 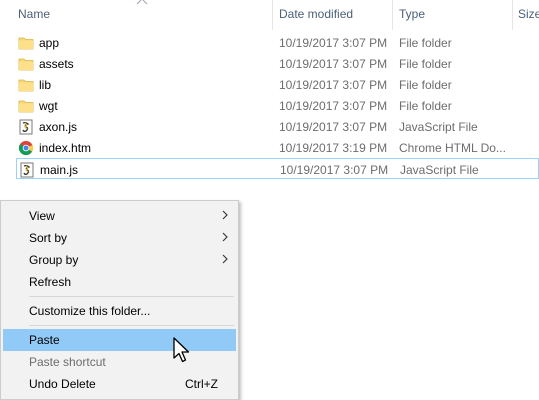 What do you see at coordinates (333, 148) in the screenshot?
I see `file-date: 10/19/2017 3:19 PM` at bounding box center [333, 148].